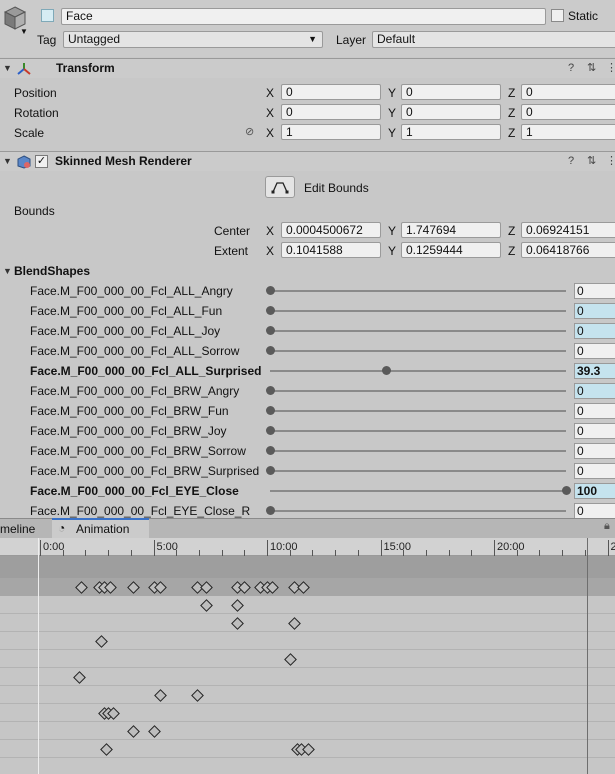 The width and height of the screenshot is (615, 774). What do you see at coordinates (392, 133) in the screenshot?
I see `axis-y-label: Y` at bounding box center [392, 133].